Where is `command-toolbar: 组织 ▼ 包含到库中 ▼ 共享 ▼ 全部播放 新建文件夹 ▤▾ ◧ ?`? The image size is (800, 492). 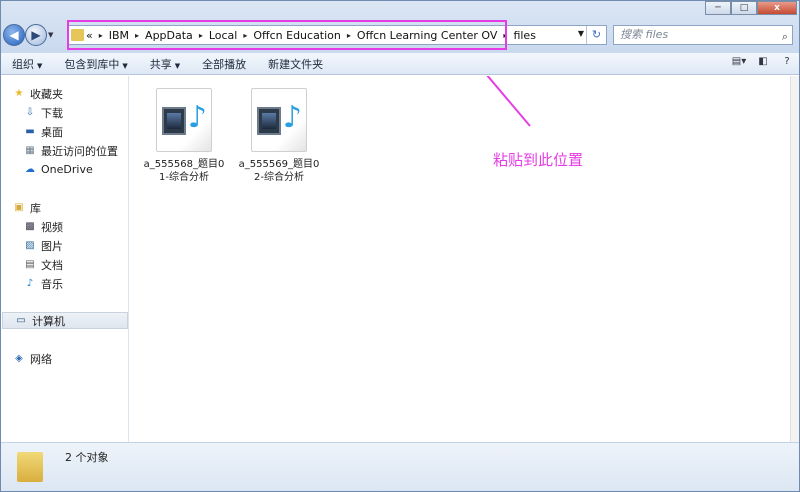 command-toolbar: 组织 ▼ 包含到库中 ▼ 共享 ▼ 全部播放 新建文件夹 ▤▾ ◧ ? is located at coordinates (400, 64).